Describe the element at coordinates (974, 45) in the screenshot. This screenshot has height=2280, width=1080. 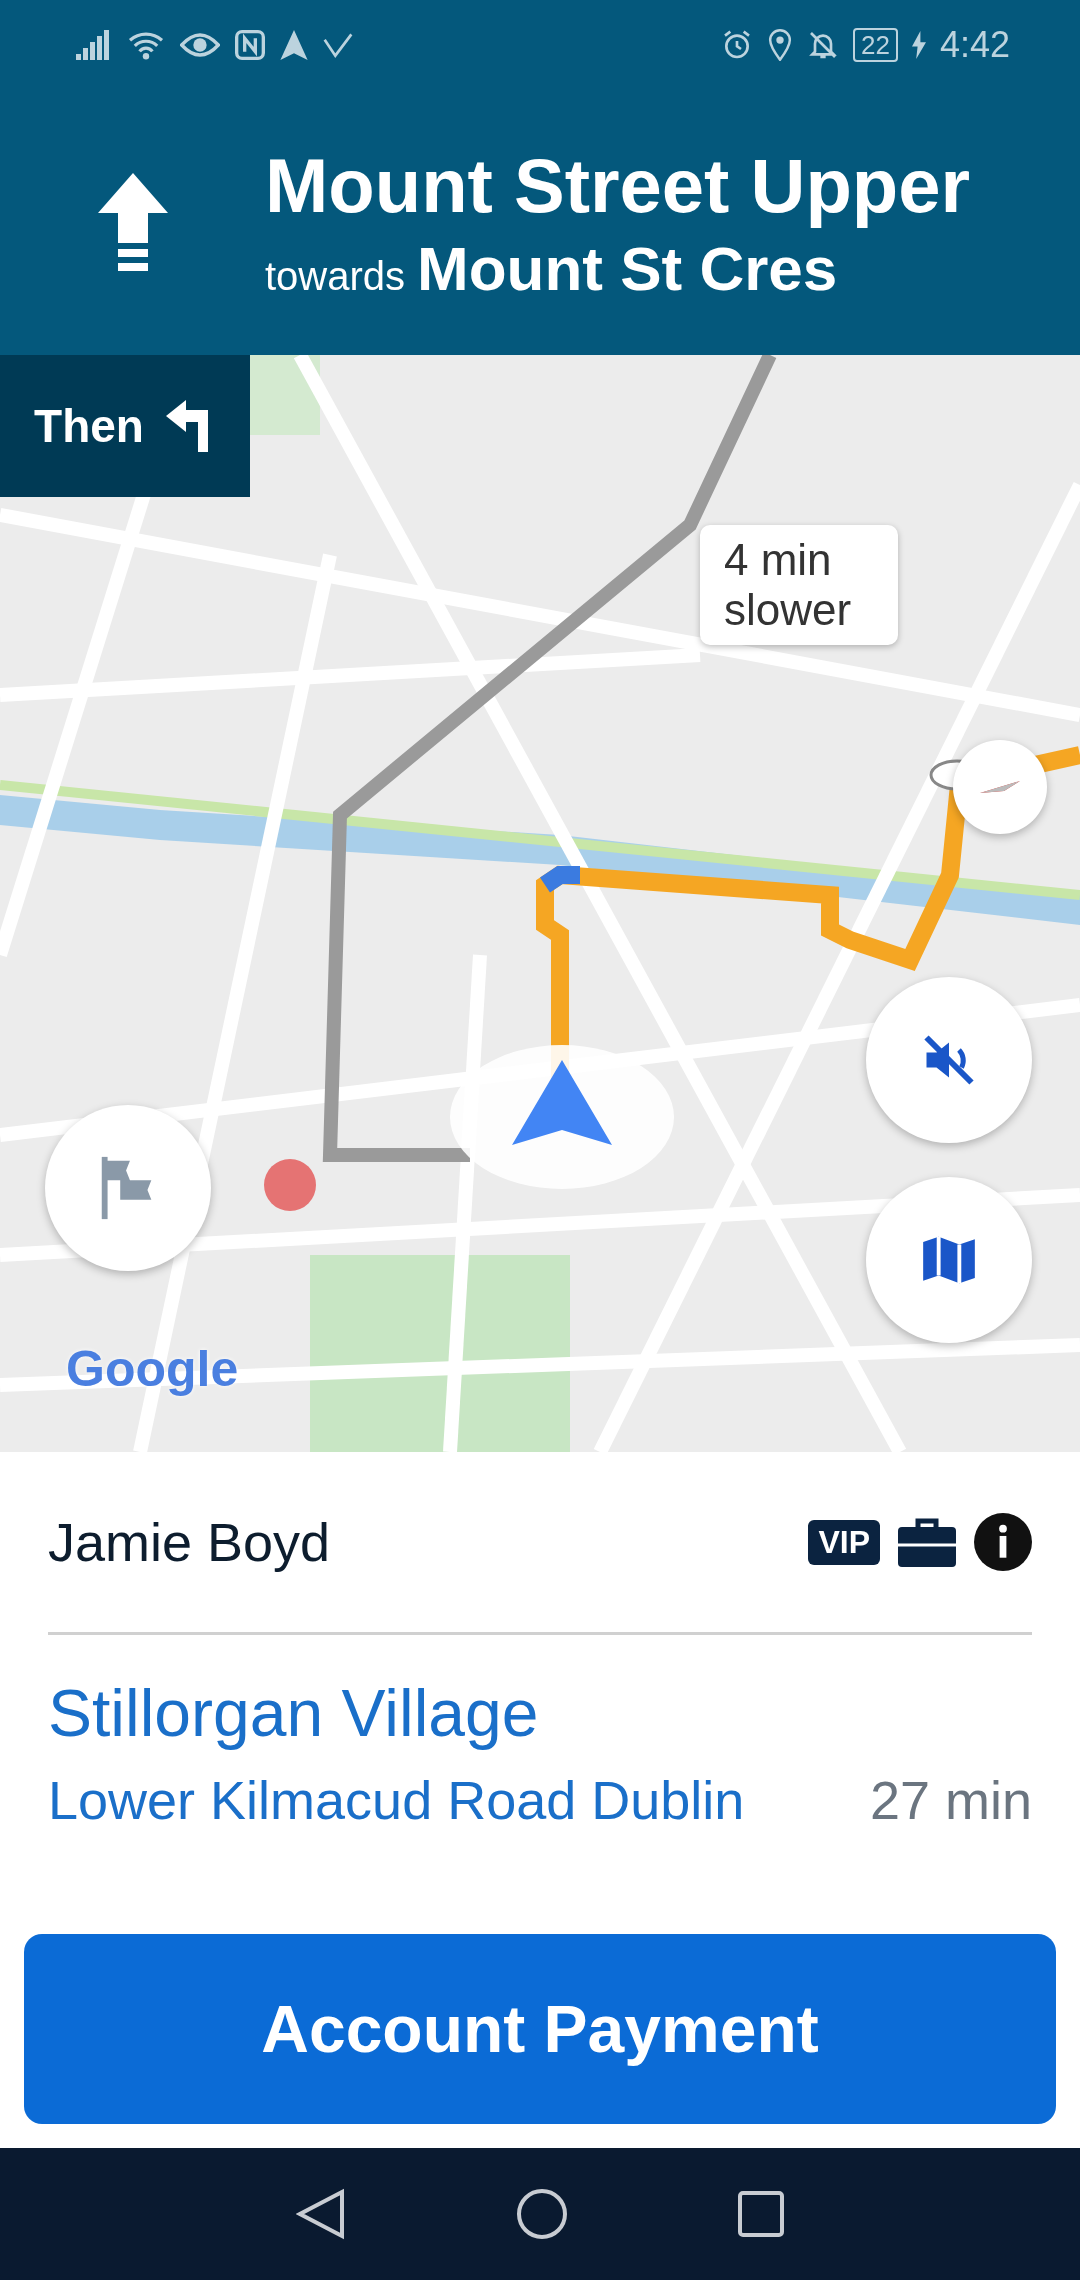
I see `clock-time: 4:42` at that location.